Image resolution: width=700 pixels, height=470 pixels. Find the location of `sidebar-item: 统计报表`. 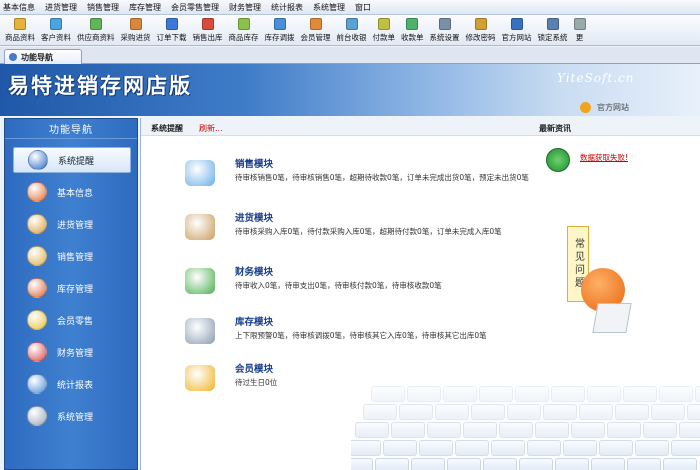

sidebar-item: 统计报表 is located at coordinates (72, 384).